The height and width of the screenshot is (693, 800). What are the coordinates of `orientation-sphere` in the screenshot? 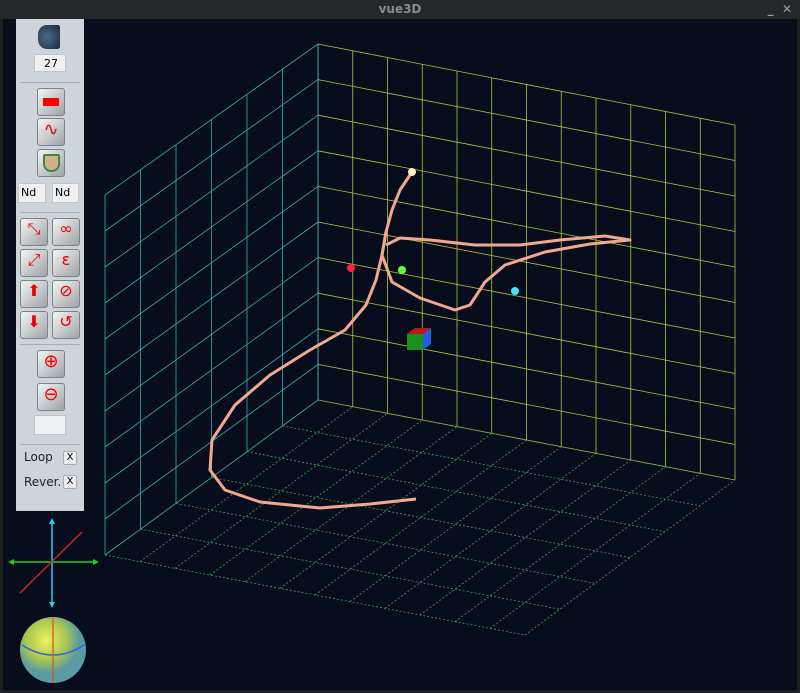 It's located at (53, 650).